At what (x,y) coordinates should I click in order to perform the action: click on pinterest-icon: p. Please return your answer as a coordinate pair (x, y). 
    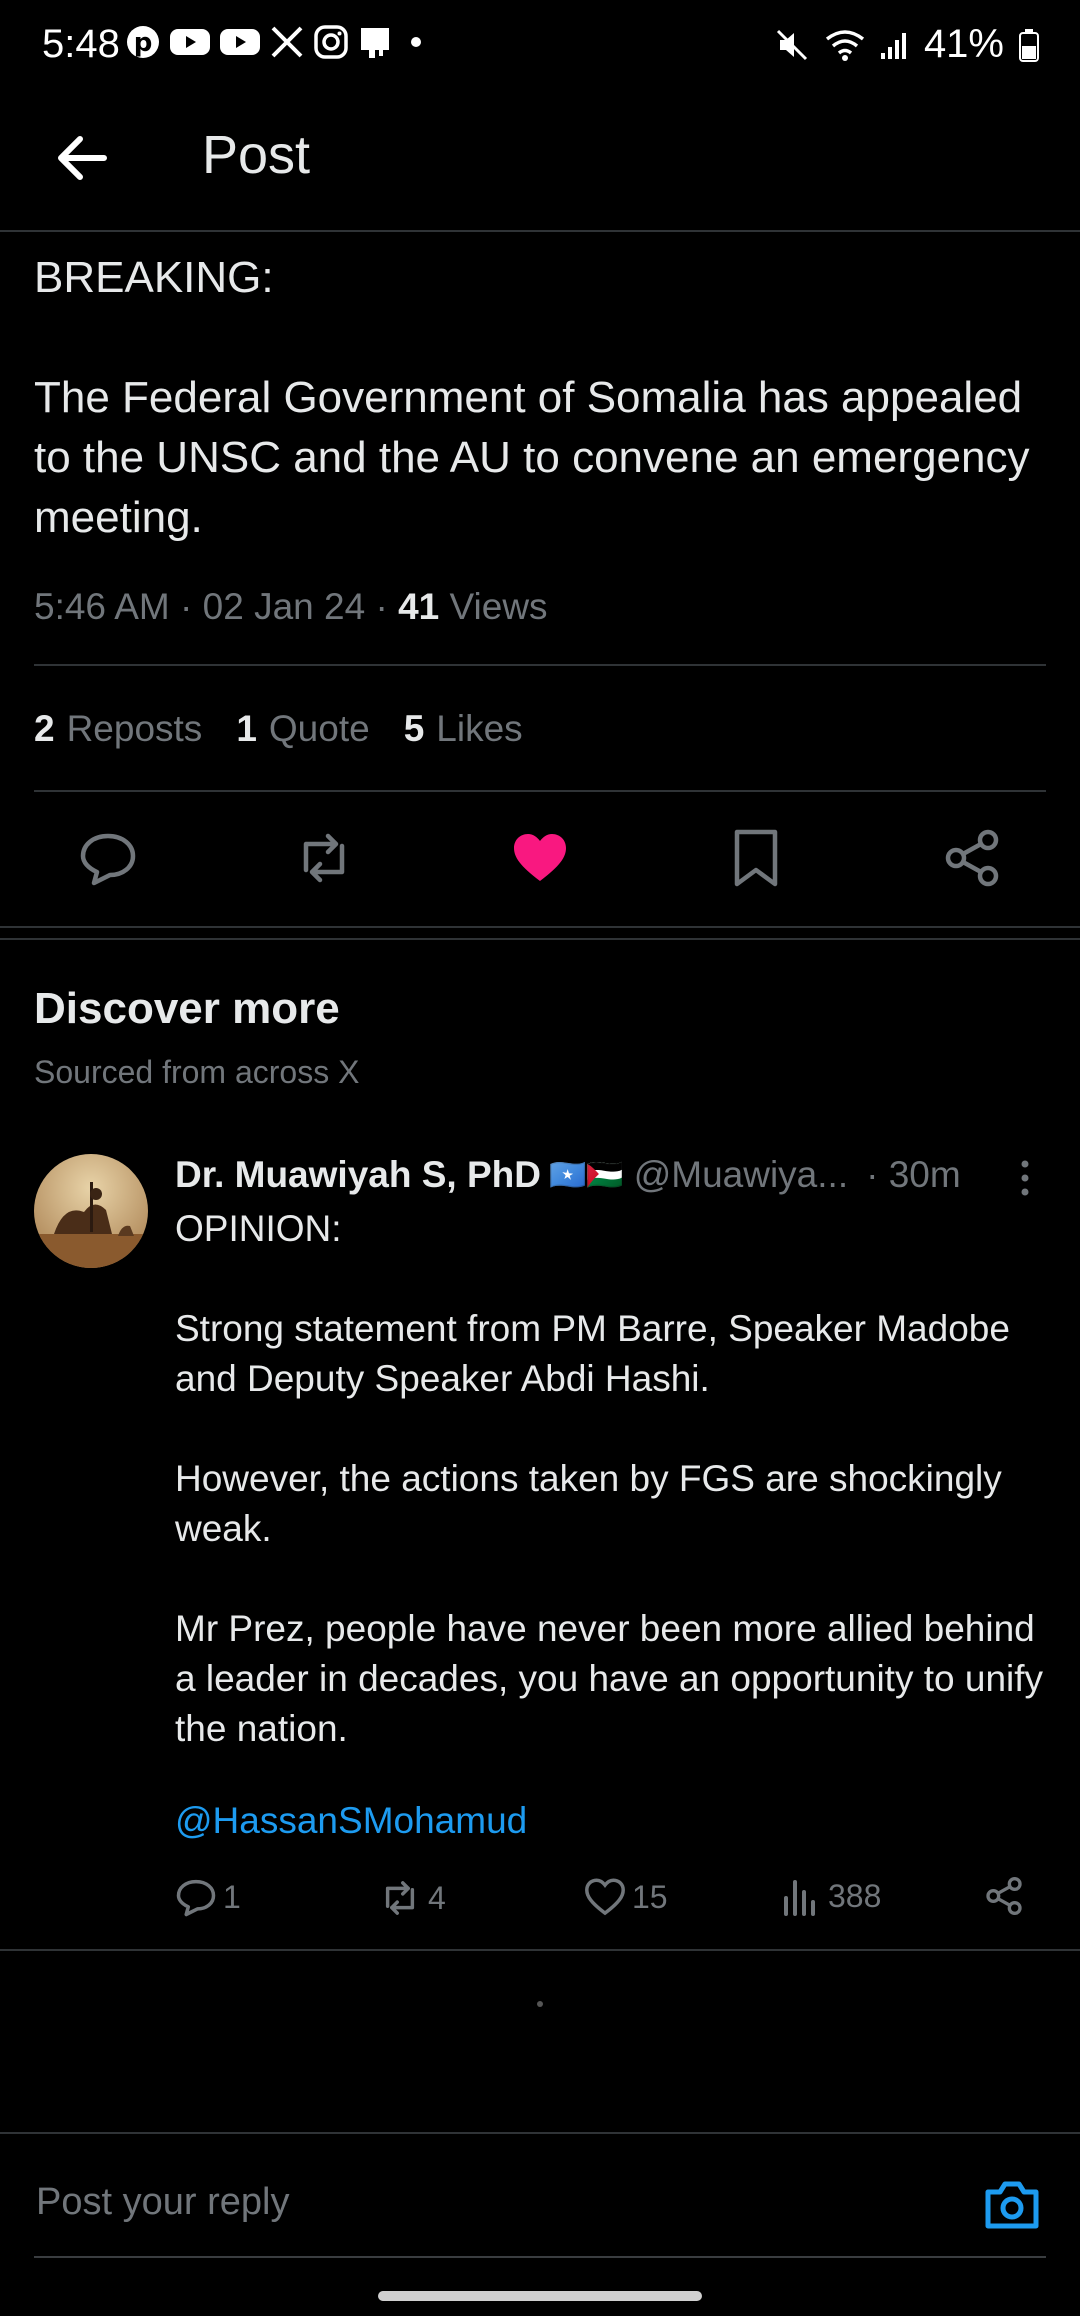
    Looking at the image, I should click on (143, 42).